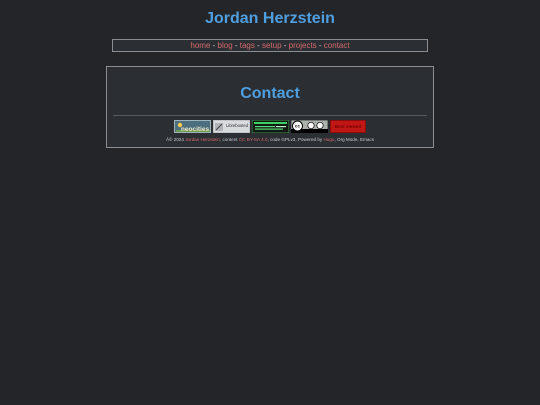  I want to click on neocities-badge: neocities, so click(192, 126).